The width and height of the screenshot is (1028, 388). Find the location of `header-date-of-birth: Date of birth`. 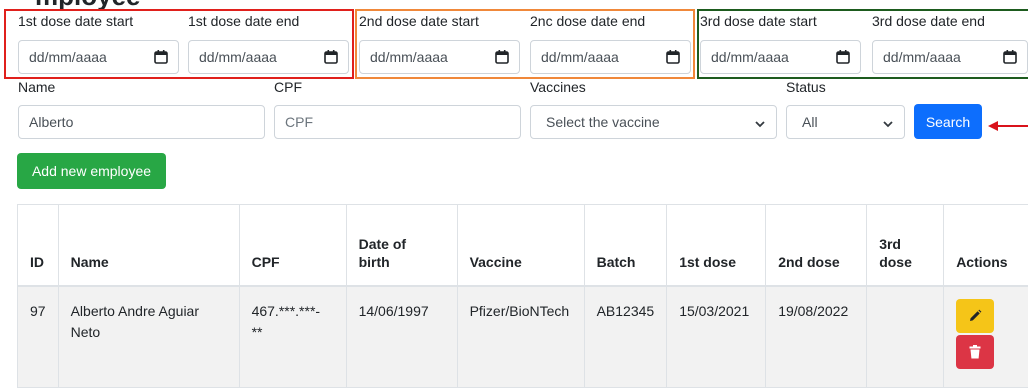

header-date-of-birth: Date of birth is located at coordinates (401, 246).